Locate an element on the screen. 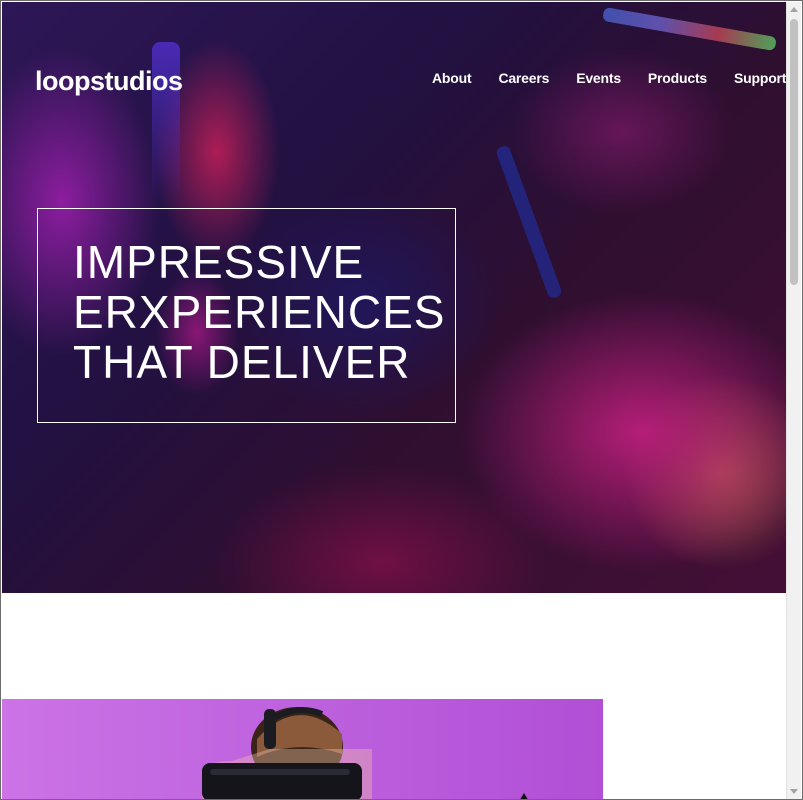 The image size is (803, 800). hero-headline: IMPRESSIVE ERXPERIENCES THAT DELIVER is located at coordinates (264, 312).